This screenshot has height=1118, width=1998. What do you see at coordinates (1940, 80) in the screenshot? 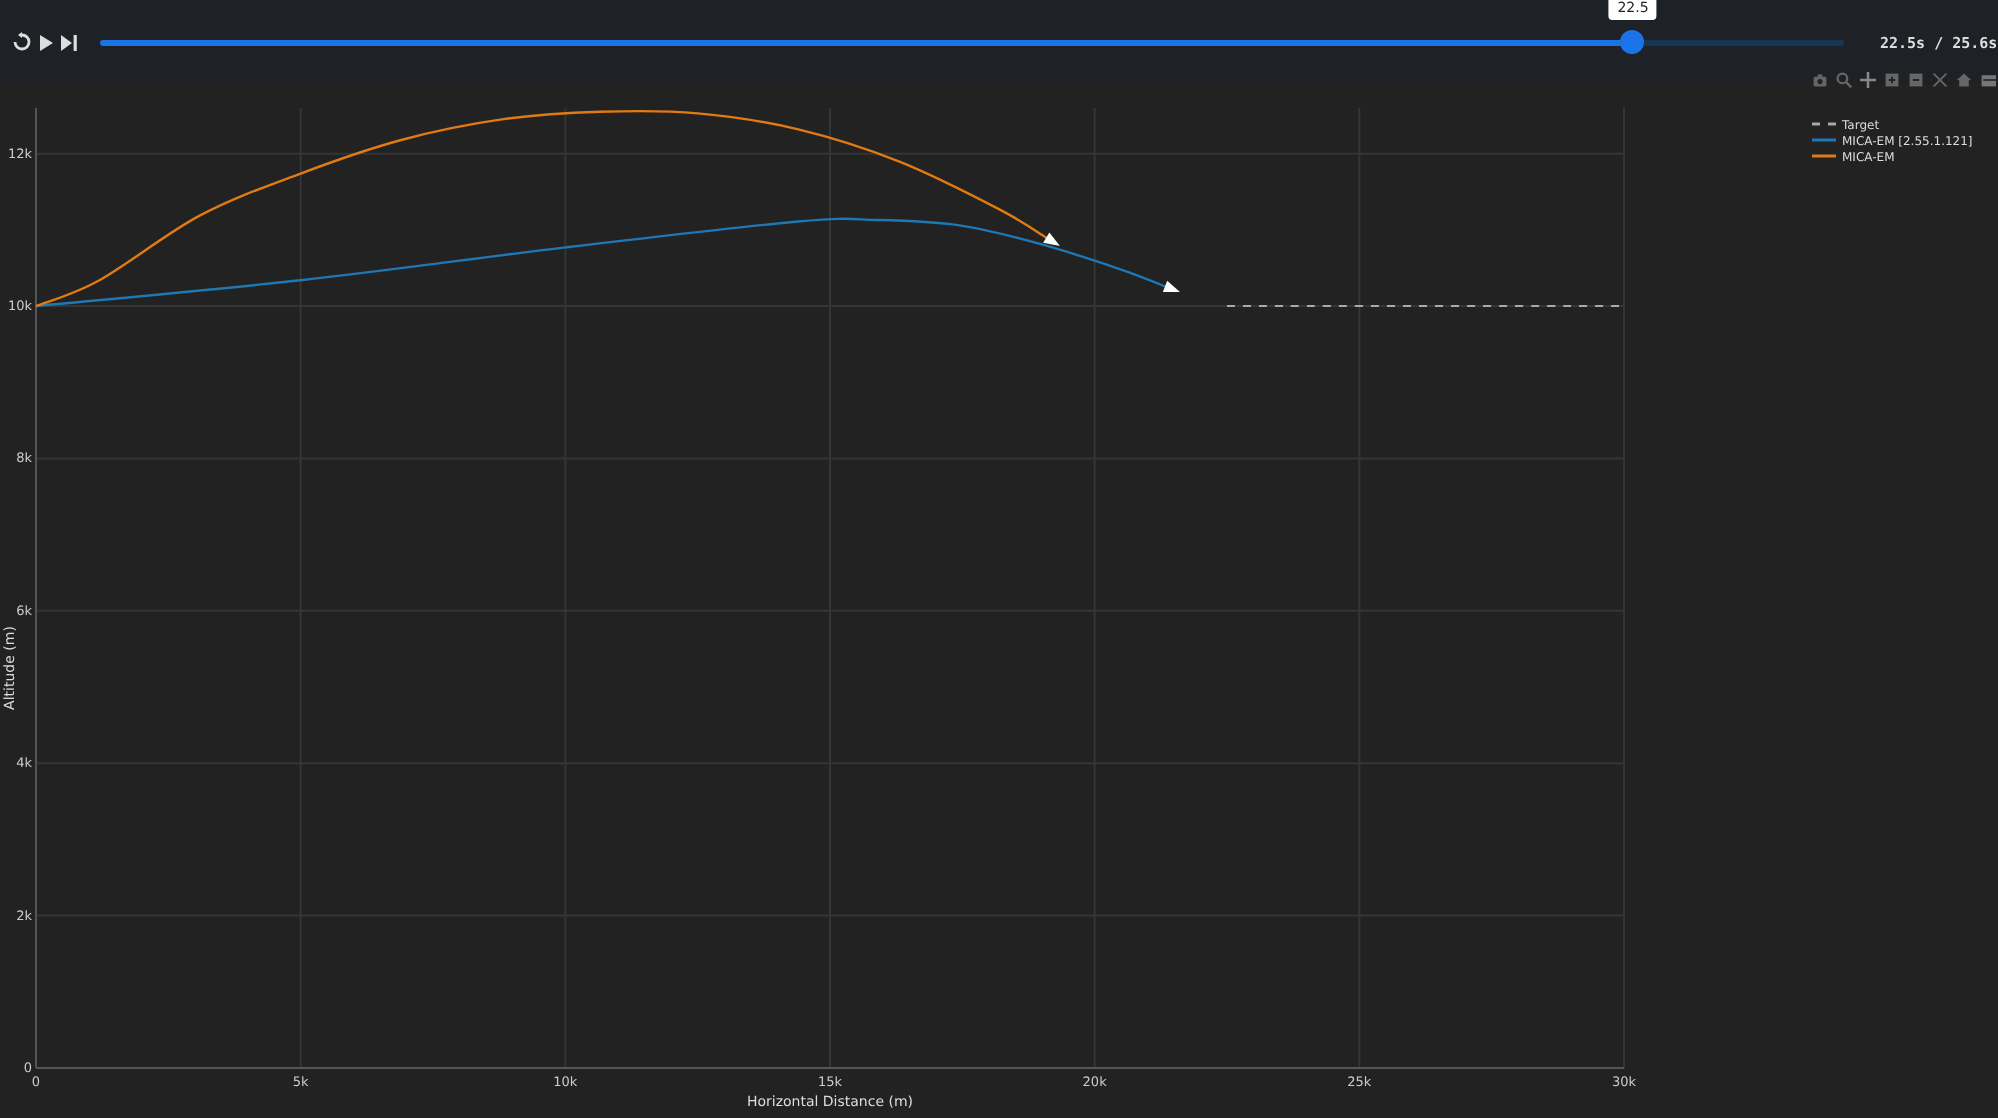
I see `autoscale-icon` at bounding box center [1940, 80].